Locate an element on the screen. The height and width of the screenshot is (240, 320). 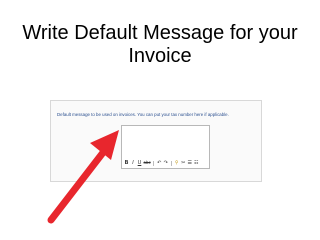
red-arrow-icon is located at coordinates (83, 177).